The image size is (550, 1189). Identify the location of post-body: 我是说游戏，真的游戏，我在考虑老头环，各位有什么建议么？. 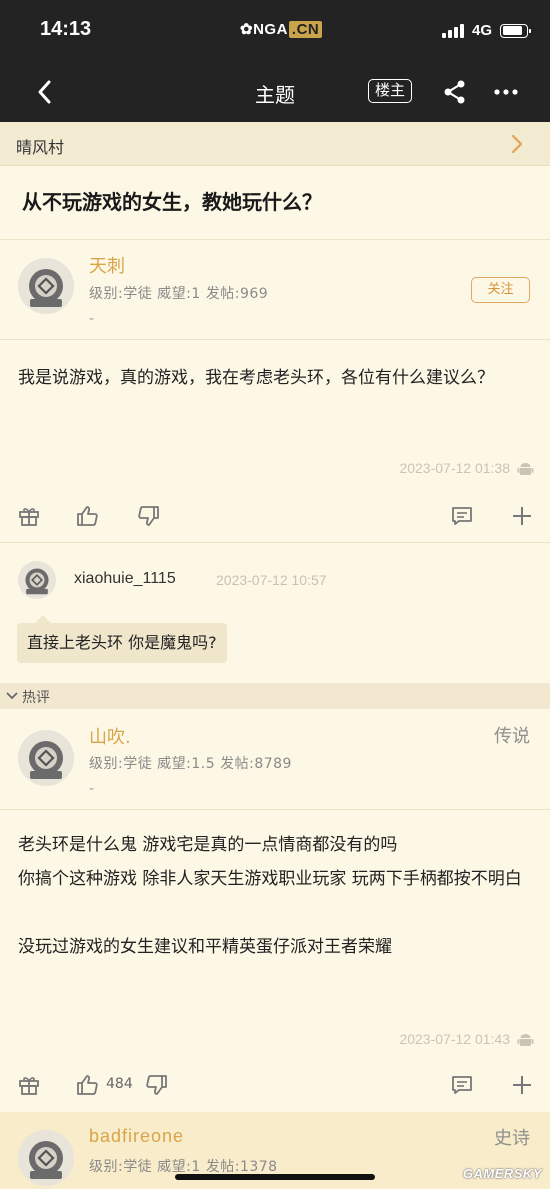
(256, 378).